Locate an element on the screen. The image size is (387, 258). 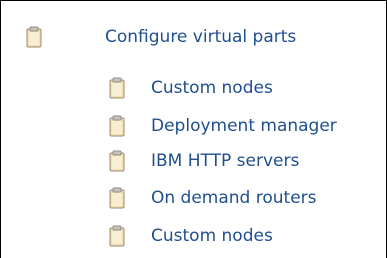
tree-item-label: On demand routers is located at coordinates (234, 198).